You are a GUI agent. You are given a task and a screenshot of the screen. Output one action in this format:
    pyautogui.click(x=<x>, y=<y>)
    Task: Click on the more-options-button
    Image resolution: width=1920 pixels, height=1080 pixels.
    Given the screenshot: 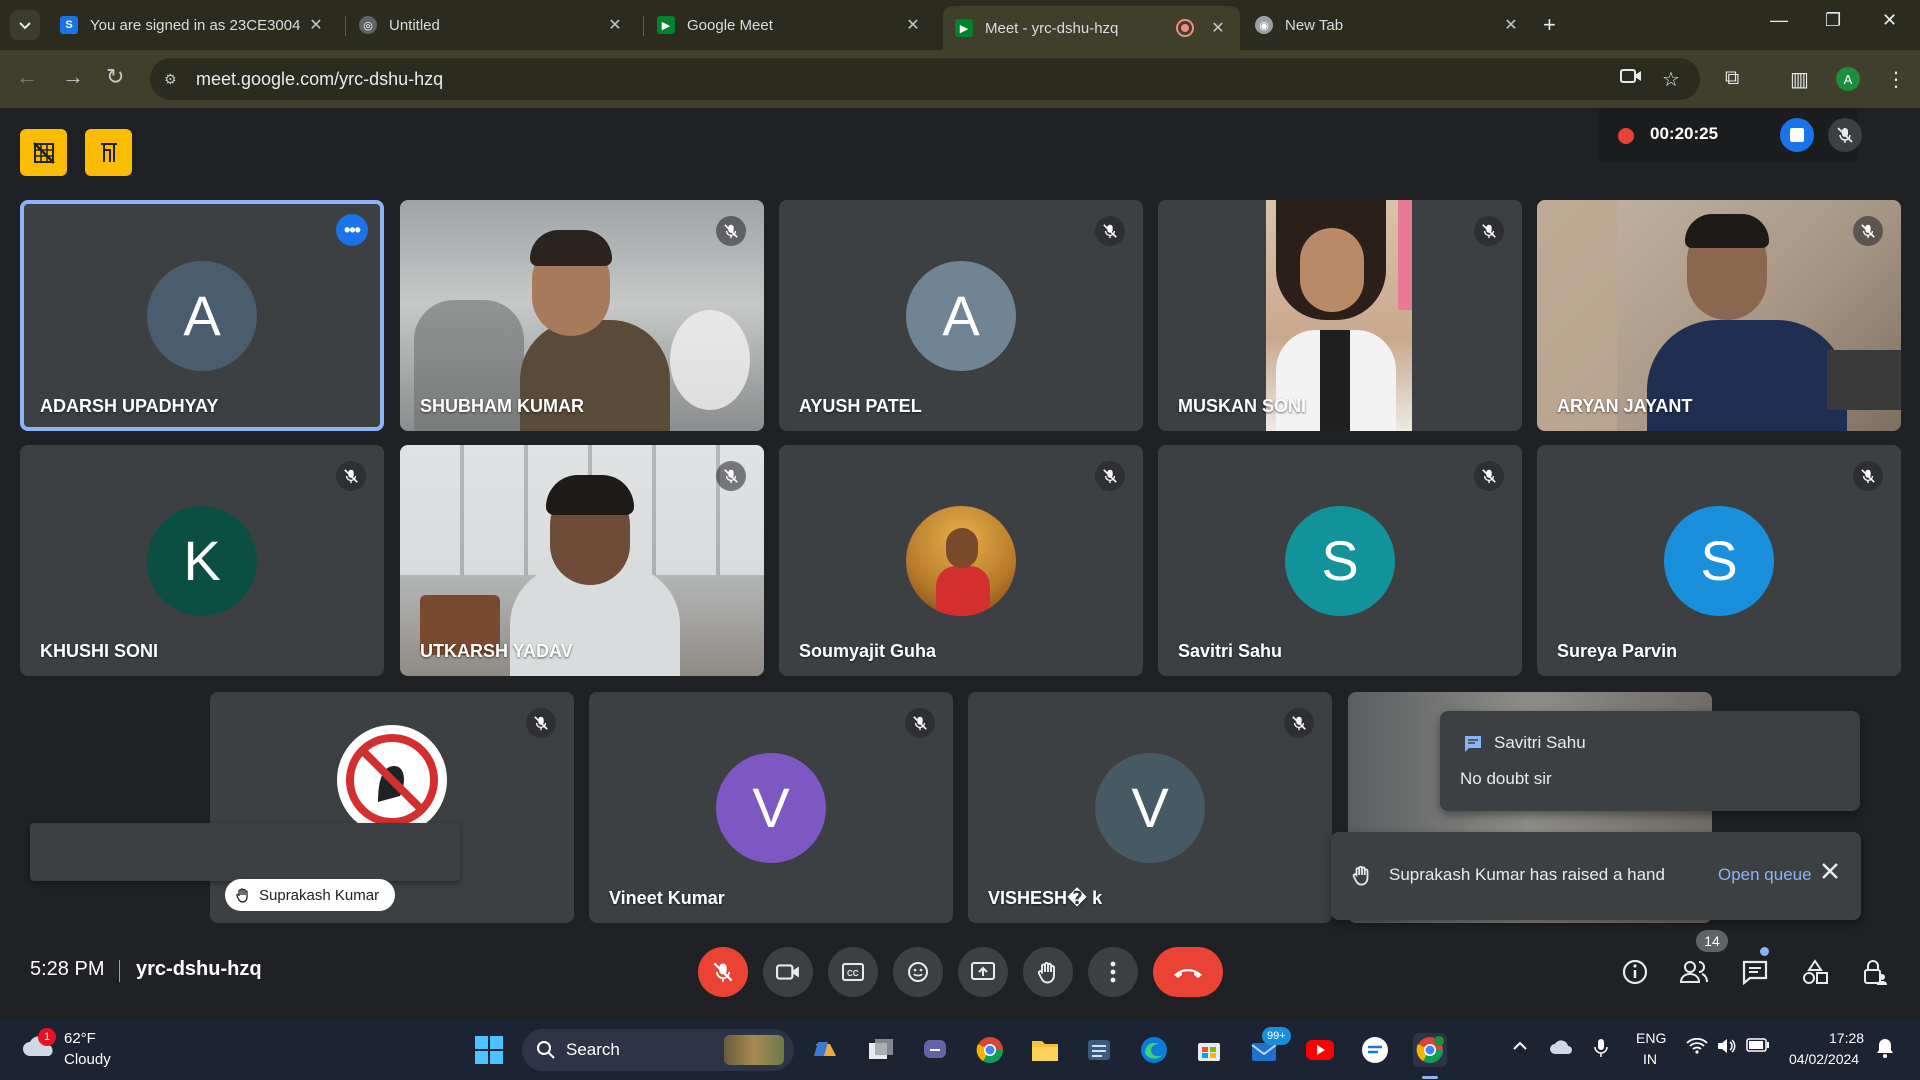 What is the action you would take?
    pyautogui.click(x=1113, y=972)
    